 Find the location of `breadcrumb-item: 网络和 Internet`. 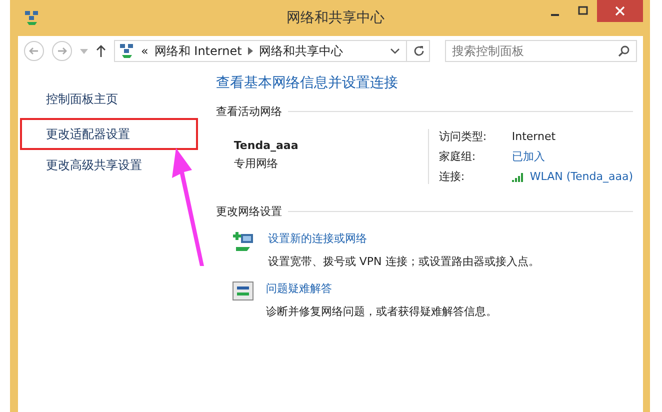

breadcrumb-item: 网络和 Internet is located at coordinates (198, 51).